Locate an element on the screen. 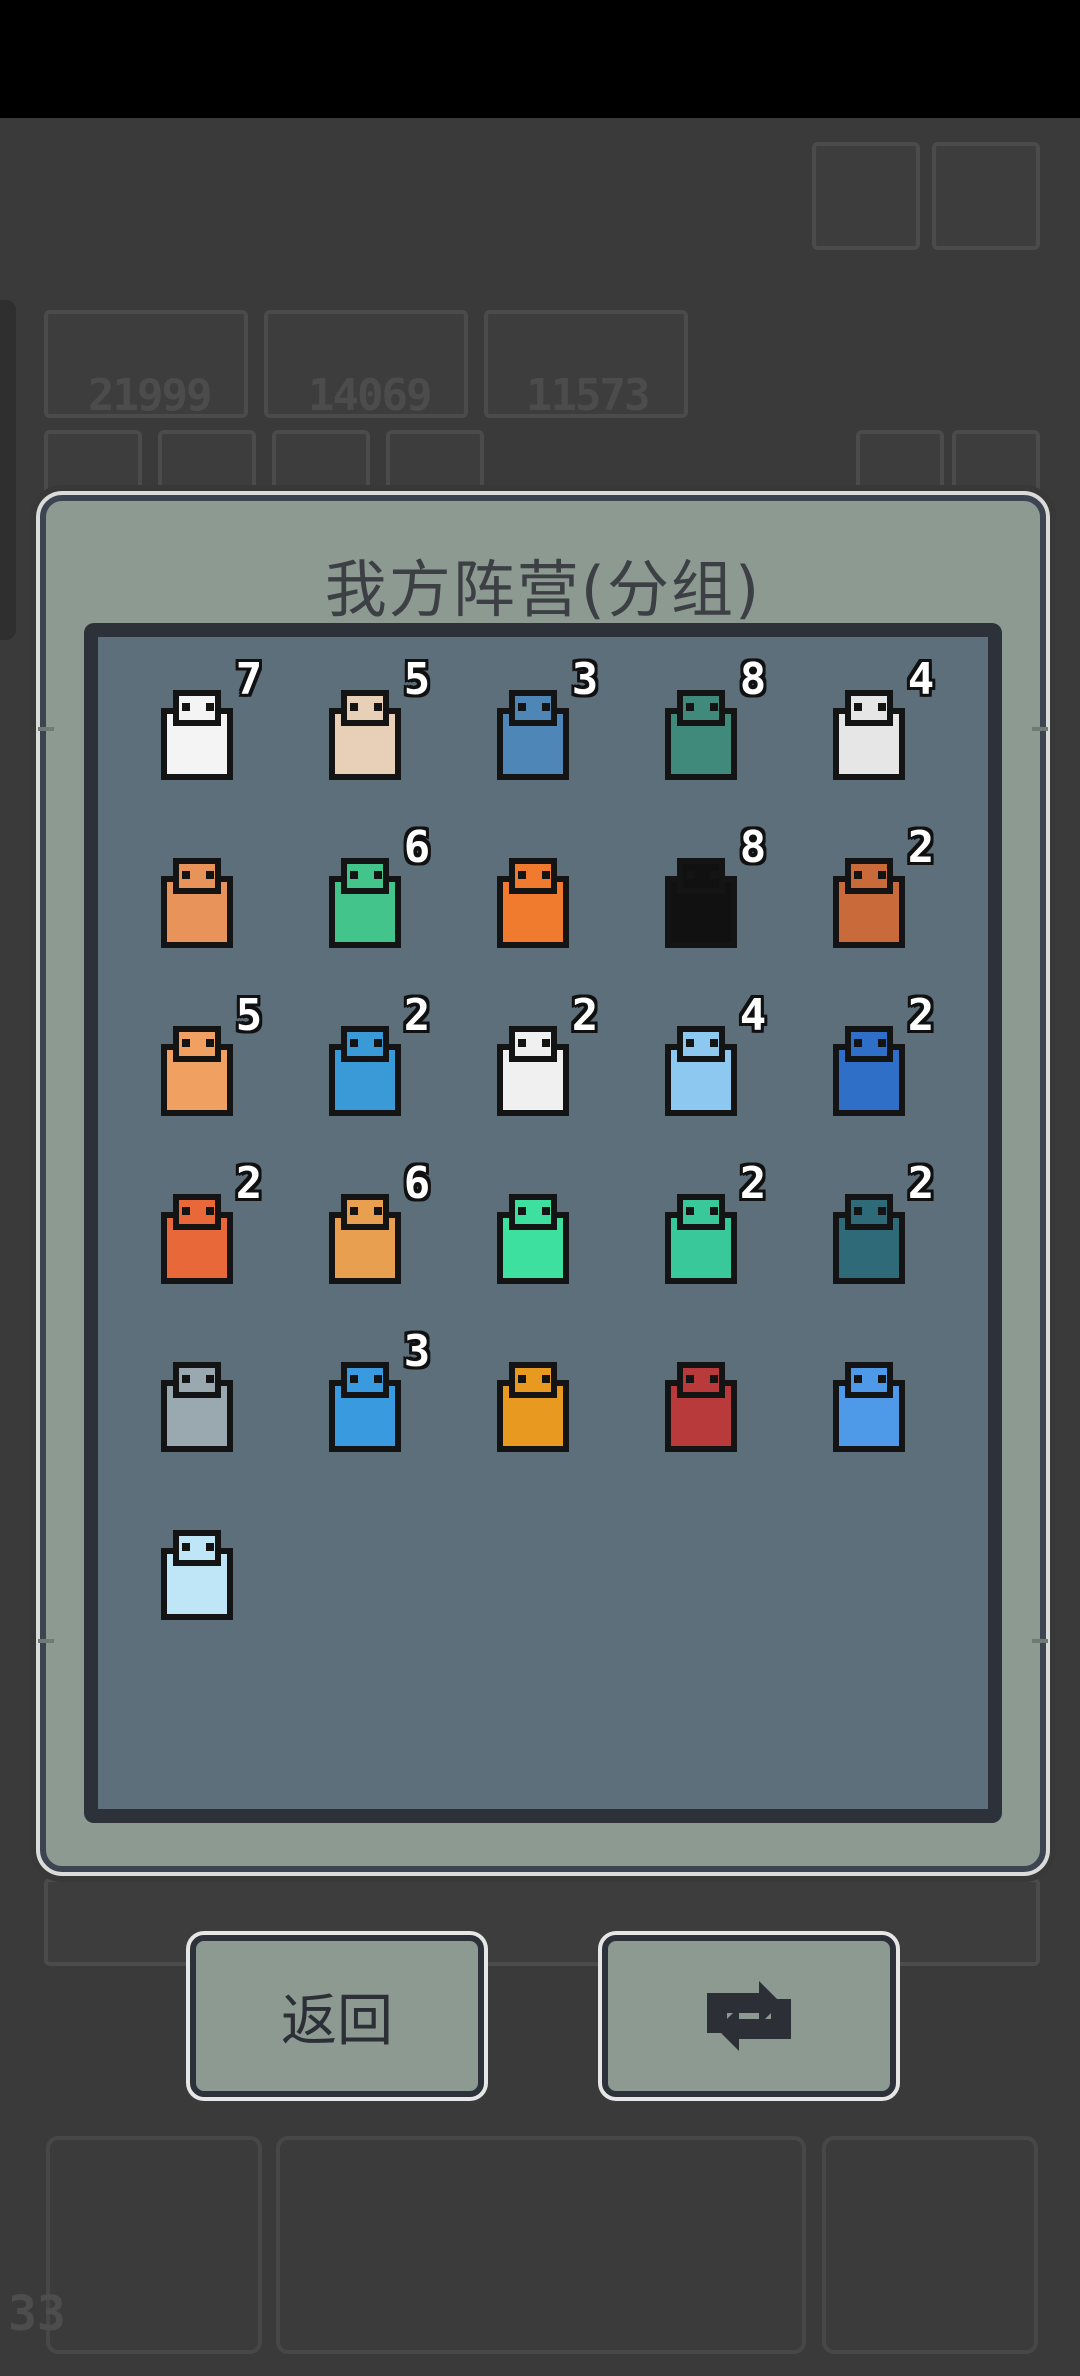  fire-spirit-icon is located at coordinates (533, 903).